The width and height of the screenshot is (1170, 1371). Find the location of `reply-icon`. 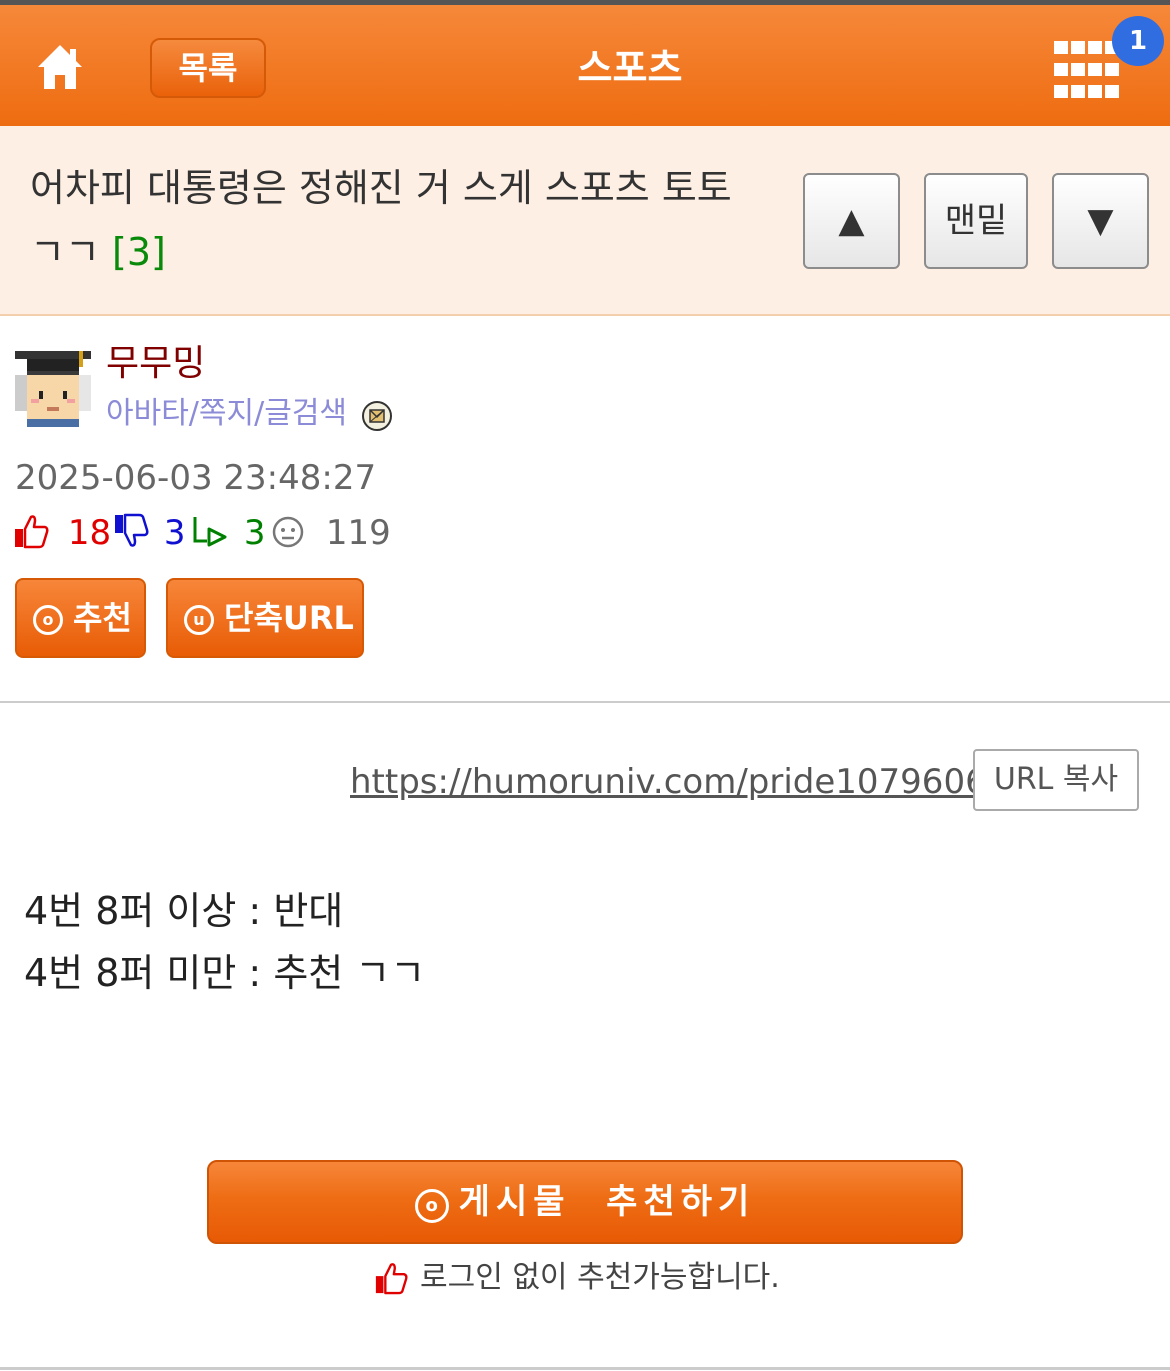

reply-icon is located at coordinates (210, 532).